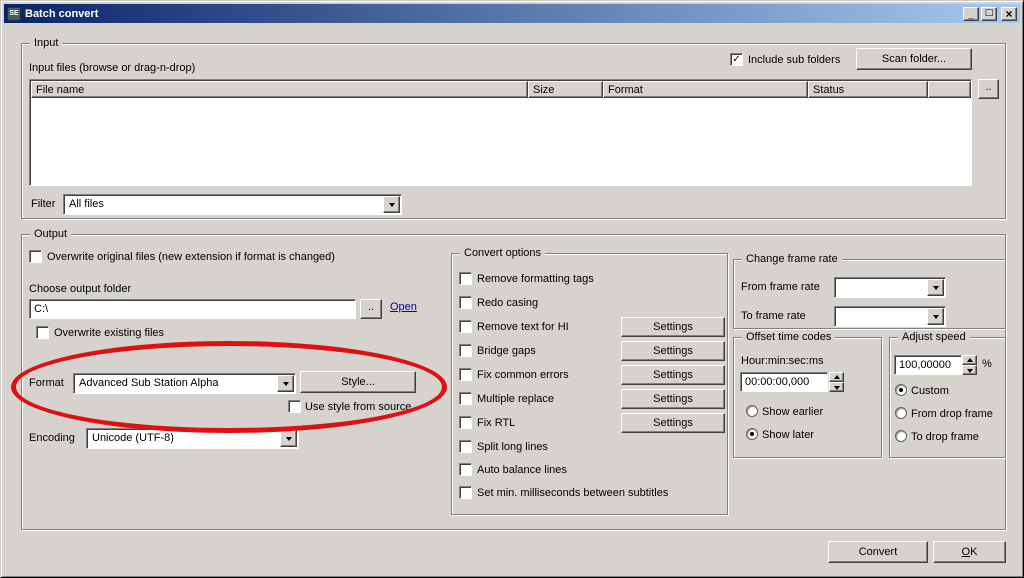  I want to click on filter-label: Filter, so click(43, 204).